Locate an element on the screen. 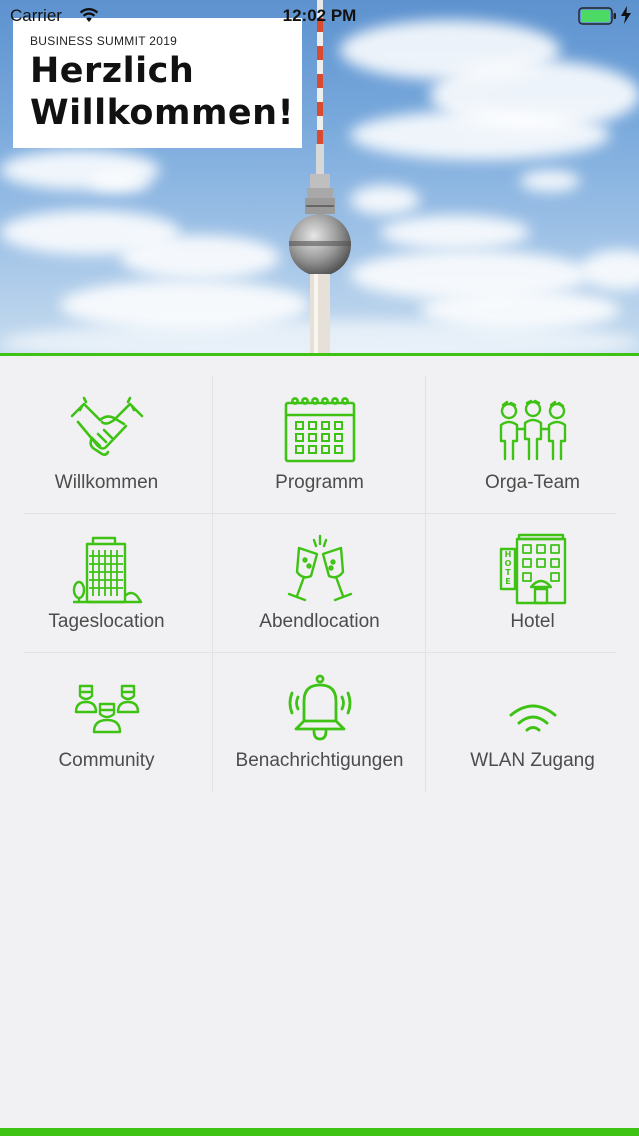  menu-item-label: Programm is located at coordinates (319, 482).